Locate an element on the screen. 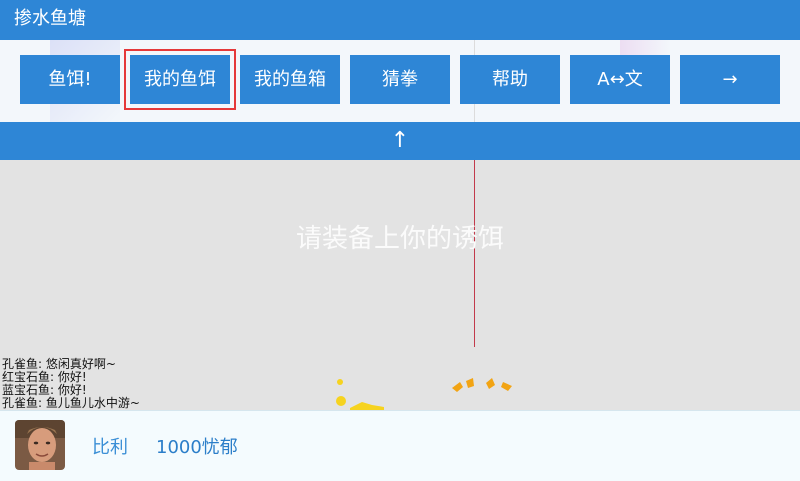 This screenshot has height=481, width=800. next-arrow-button: → is located at coordinates (730, 79).